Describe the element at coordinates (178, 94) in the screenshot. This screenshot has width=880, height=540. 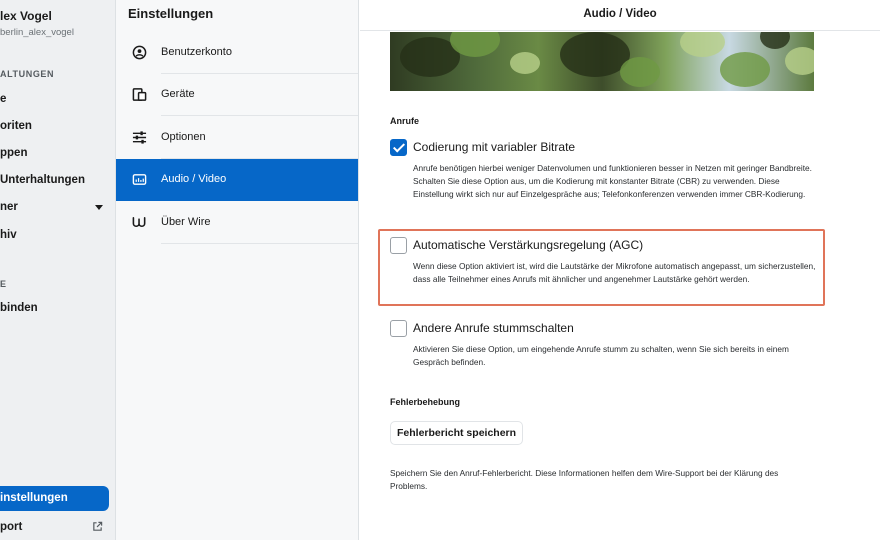
I see `settings-item-label: Geräte` at that location.